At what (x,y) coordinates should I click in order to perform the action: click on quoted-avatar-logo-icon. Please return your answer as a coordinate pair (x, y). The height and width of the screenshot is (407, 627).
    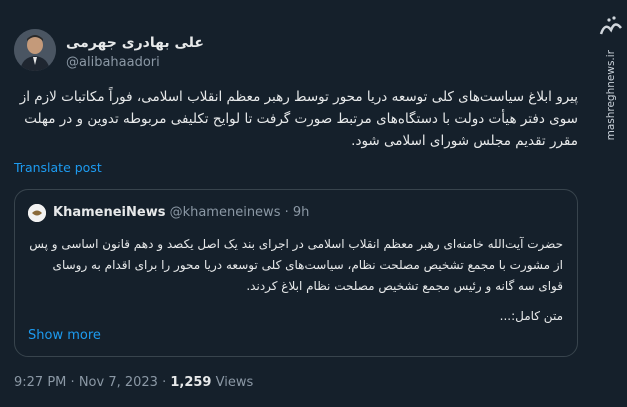
    Looking at the image, I should click on (37, 213).